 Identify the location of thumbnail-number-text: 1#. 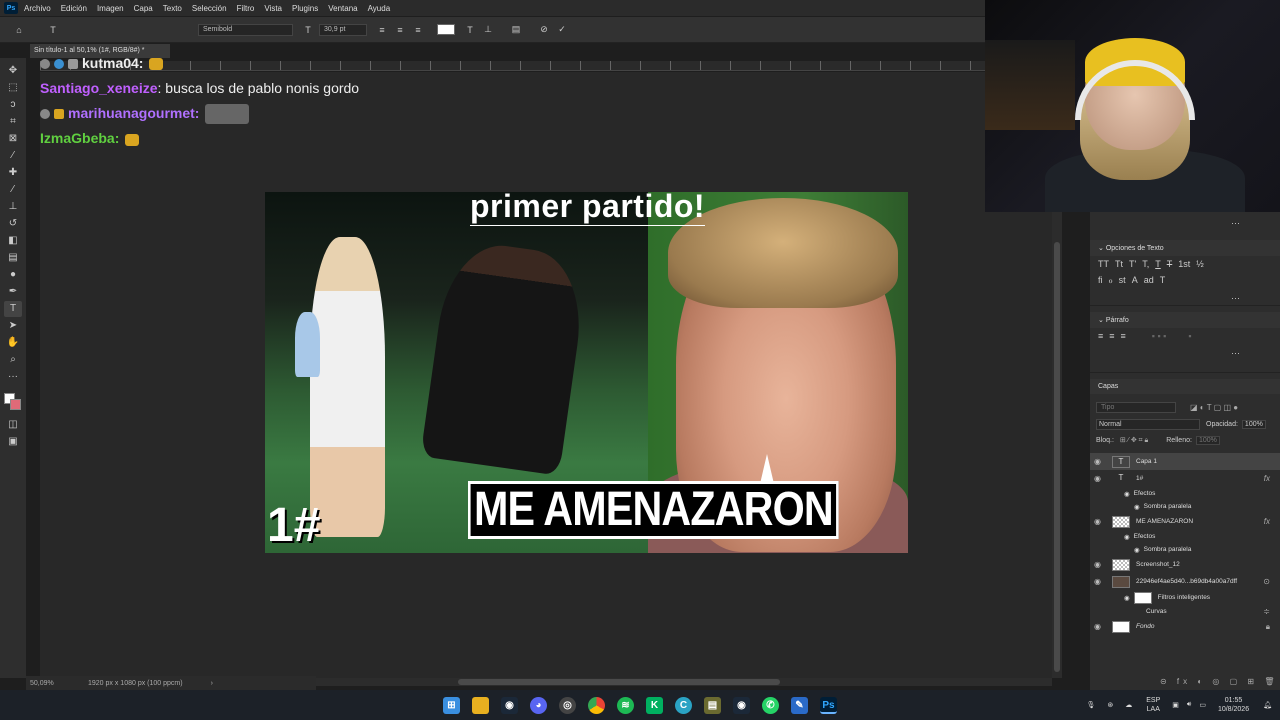
(293, 525).